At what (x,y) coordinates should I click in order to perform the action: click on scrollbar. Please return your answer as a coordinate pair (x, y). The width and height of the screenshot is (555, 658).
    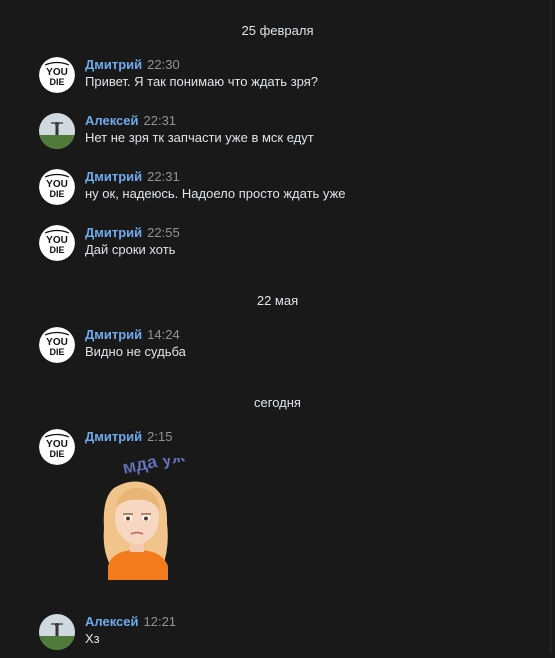
    Looking at the image, I should click on (550, 326).